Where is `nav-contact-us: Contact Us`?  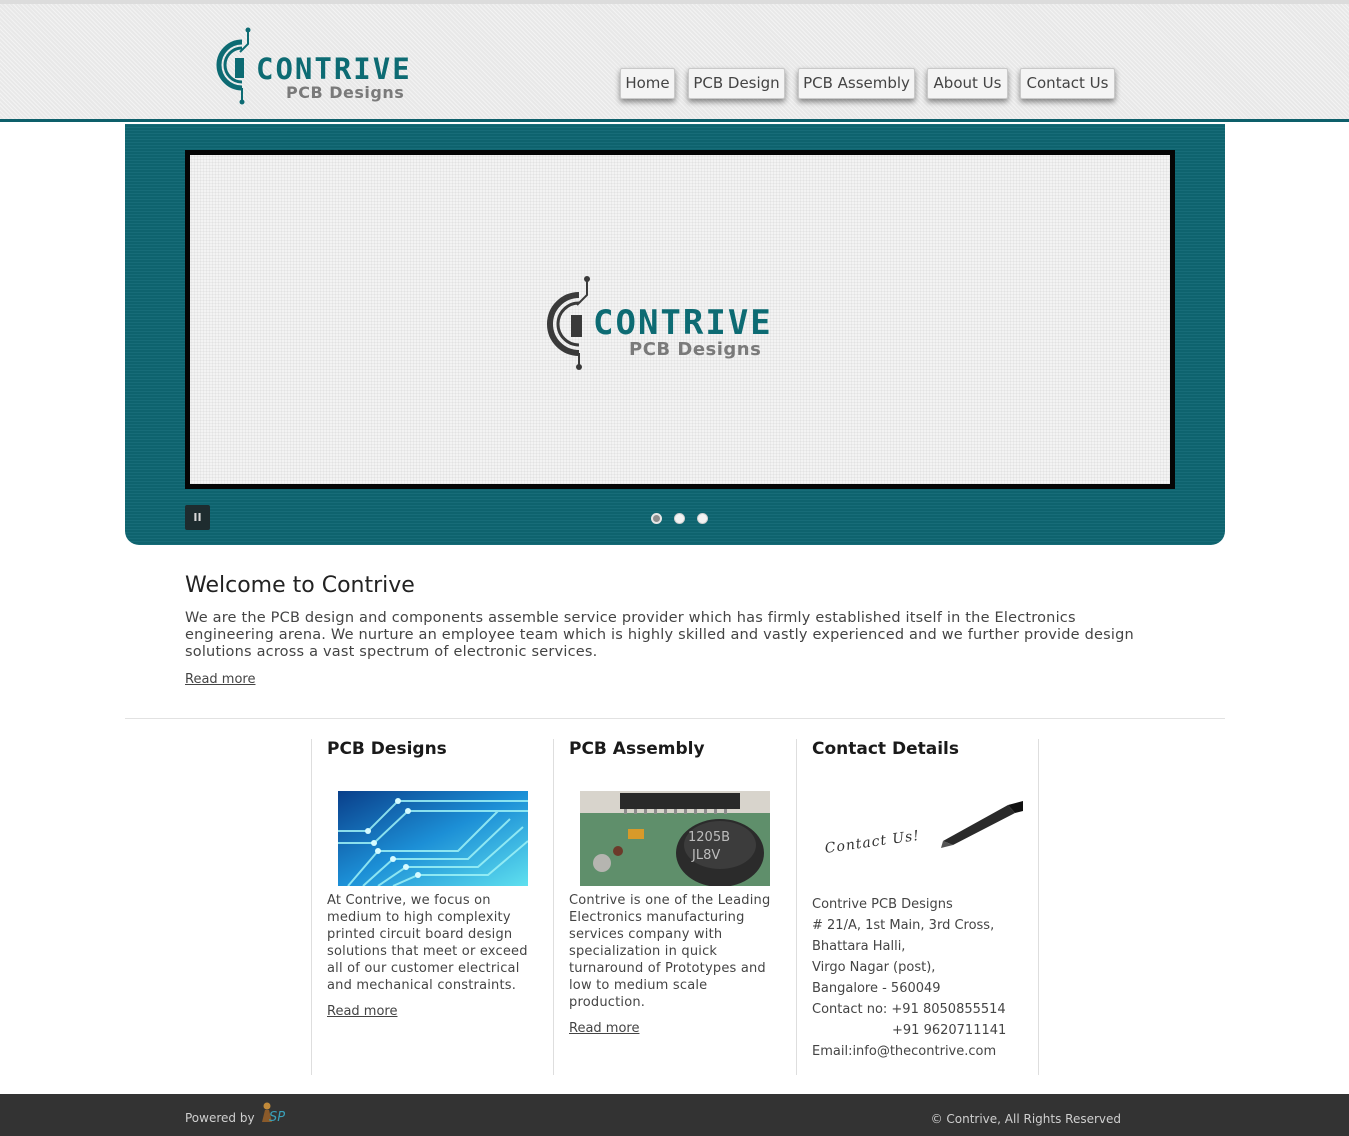
nav-contact-us: Contact Us is located at coordinates (1067, 83).